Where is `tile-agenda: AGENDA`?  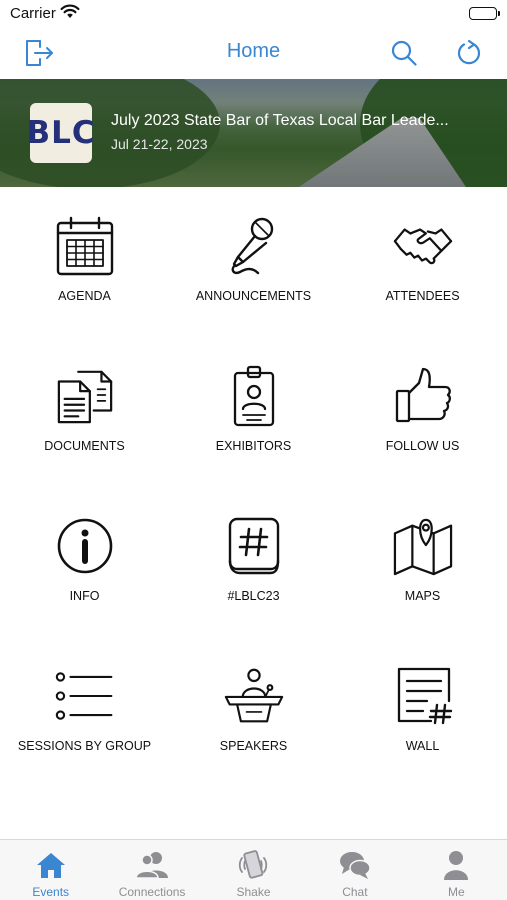 tile-agenda: AGENDA is located at coordinates (84, 262).